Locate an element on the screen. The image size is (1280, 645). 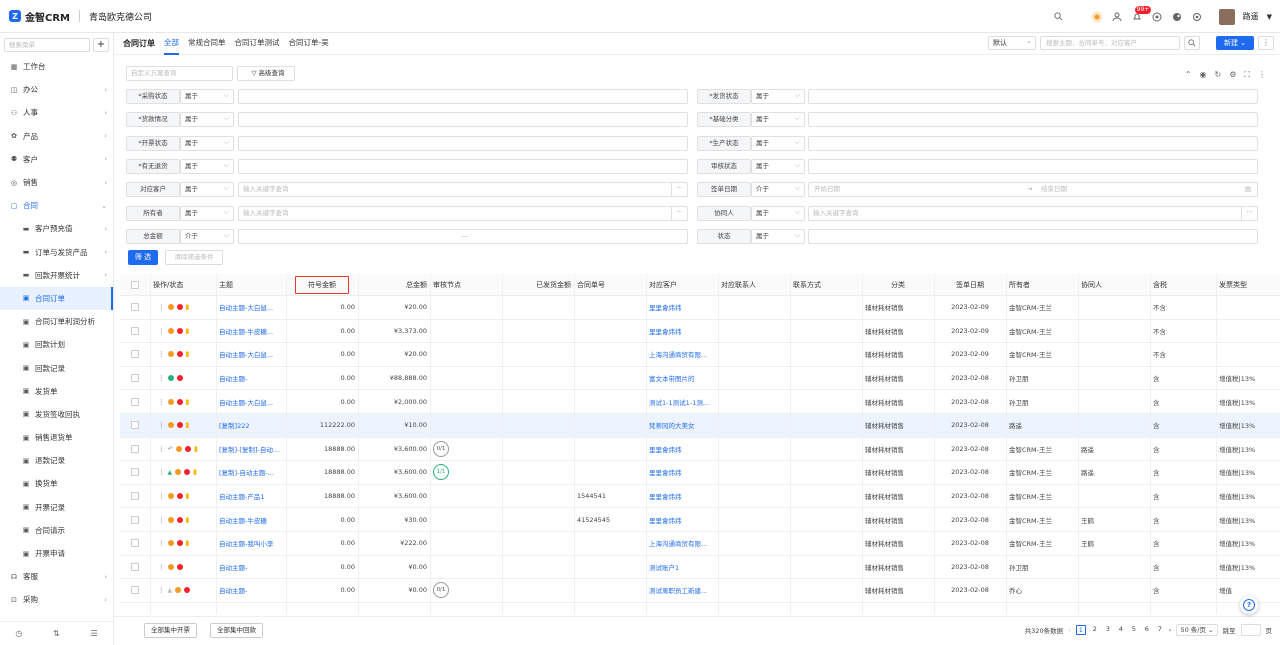
menu-search-input: 搜索菜单 is located at coordinates (47, 45).